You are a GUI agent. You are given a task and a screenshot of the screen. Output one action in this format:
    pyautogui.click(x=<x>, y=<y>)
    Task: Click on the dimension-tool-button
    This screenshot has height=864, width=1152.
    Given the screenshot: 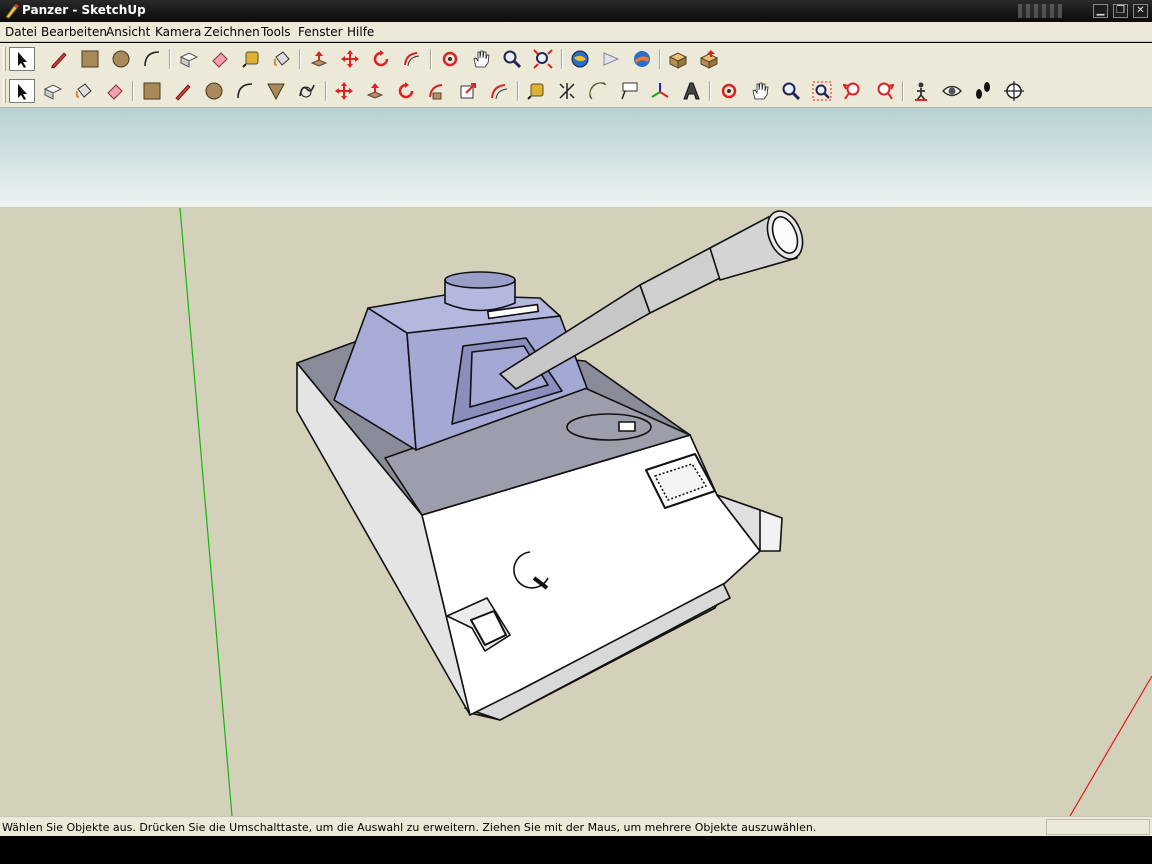 What is the action you would take?
    pyautogui.click(x=567, y=91)
    